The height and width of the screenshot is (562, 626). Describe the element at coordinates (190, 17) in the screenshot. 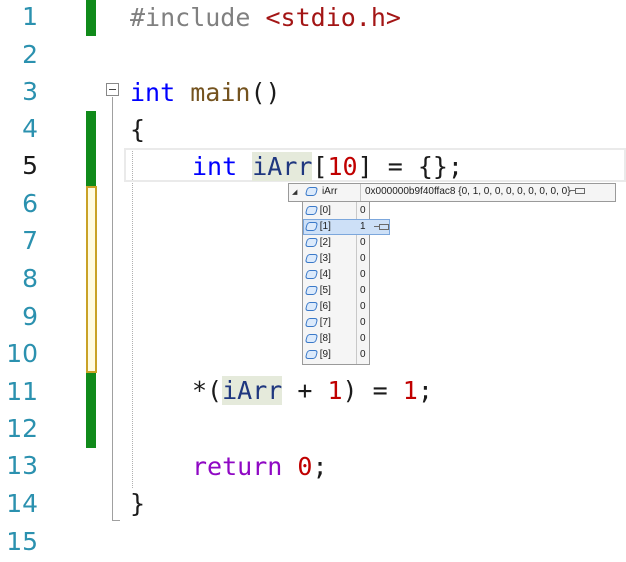

I see `preprocessor-directive: #include` at that location.